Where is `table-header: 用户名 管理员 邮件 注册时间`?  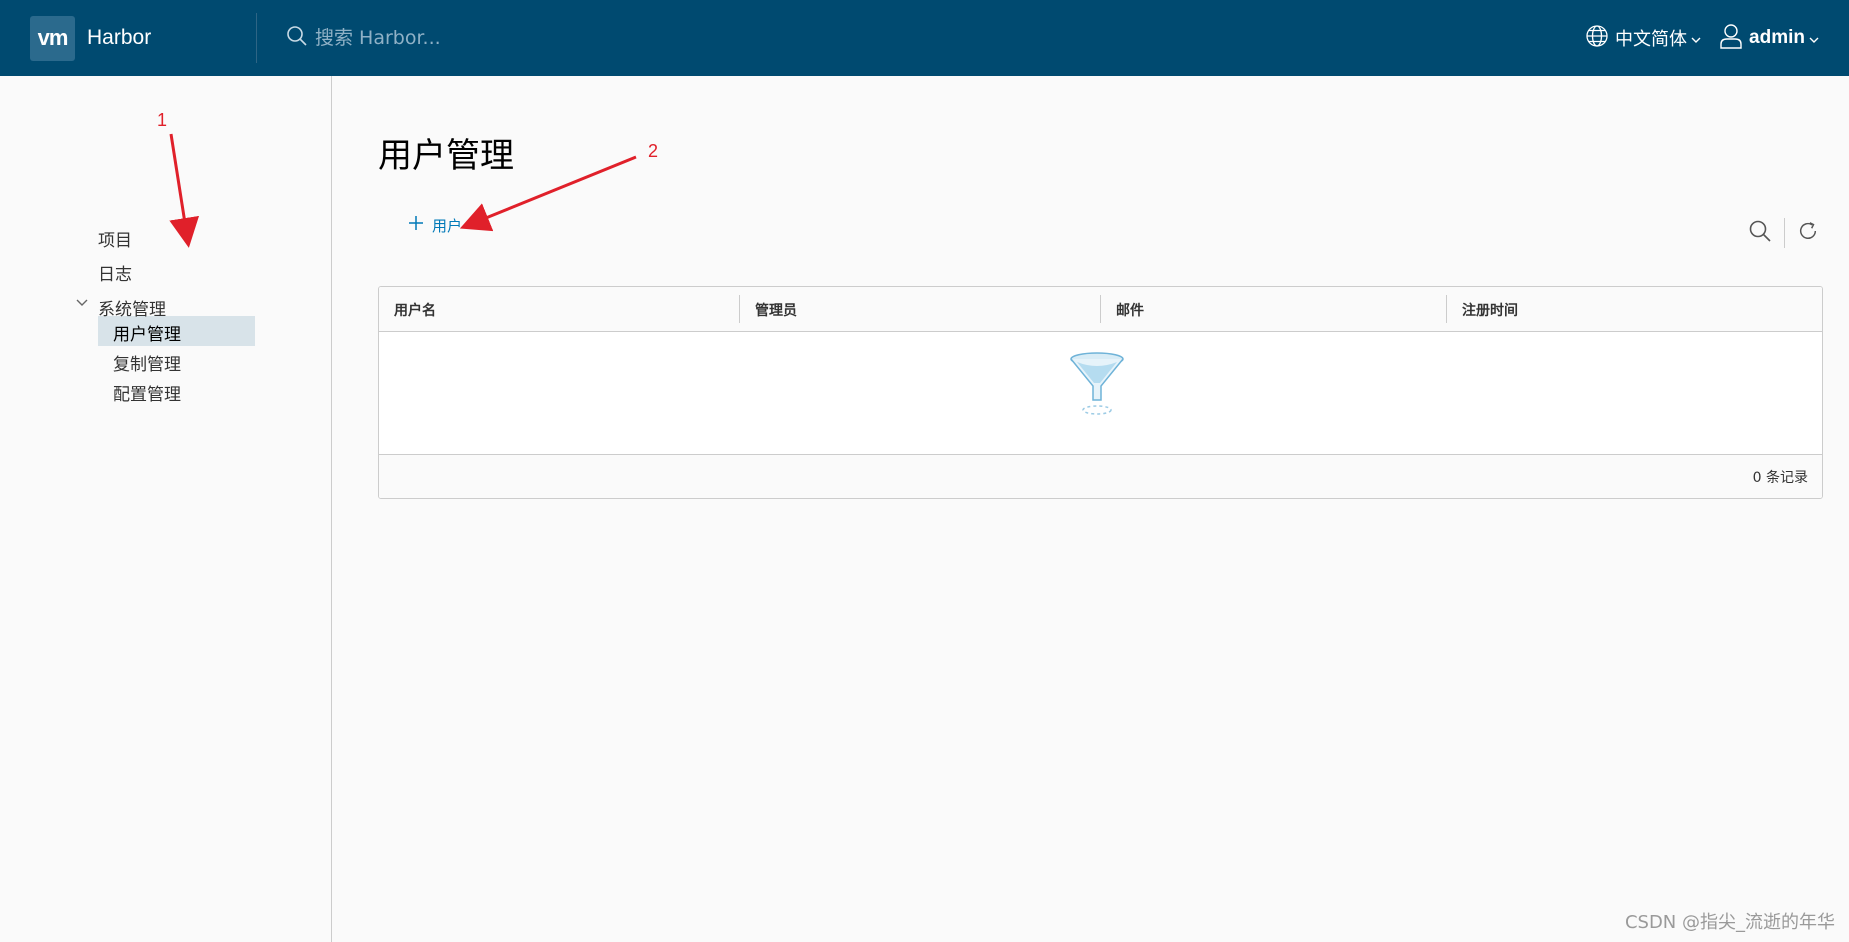
table-header: 用户名 管理员 邮件 注册时间 is located at coordinates (1100, 309).